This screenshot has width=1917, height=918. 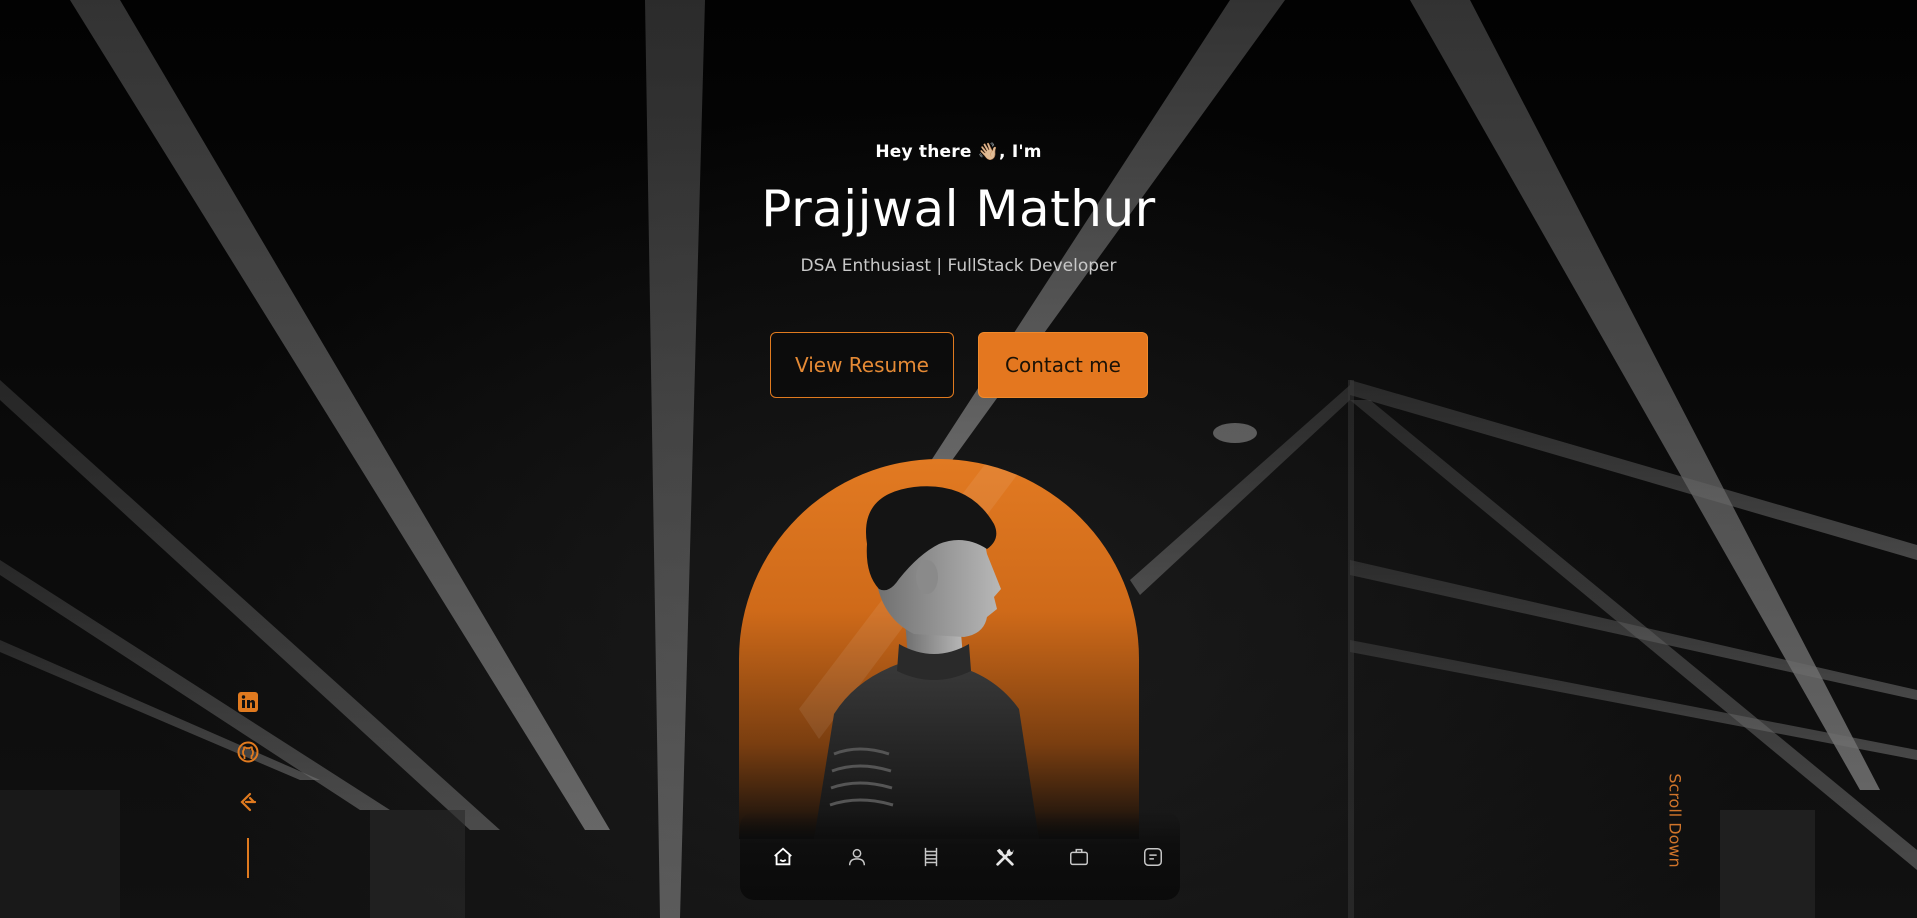 I want to click on greeting-text: Hey there 👋🏼, I'm, so click(x=958, y=152).